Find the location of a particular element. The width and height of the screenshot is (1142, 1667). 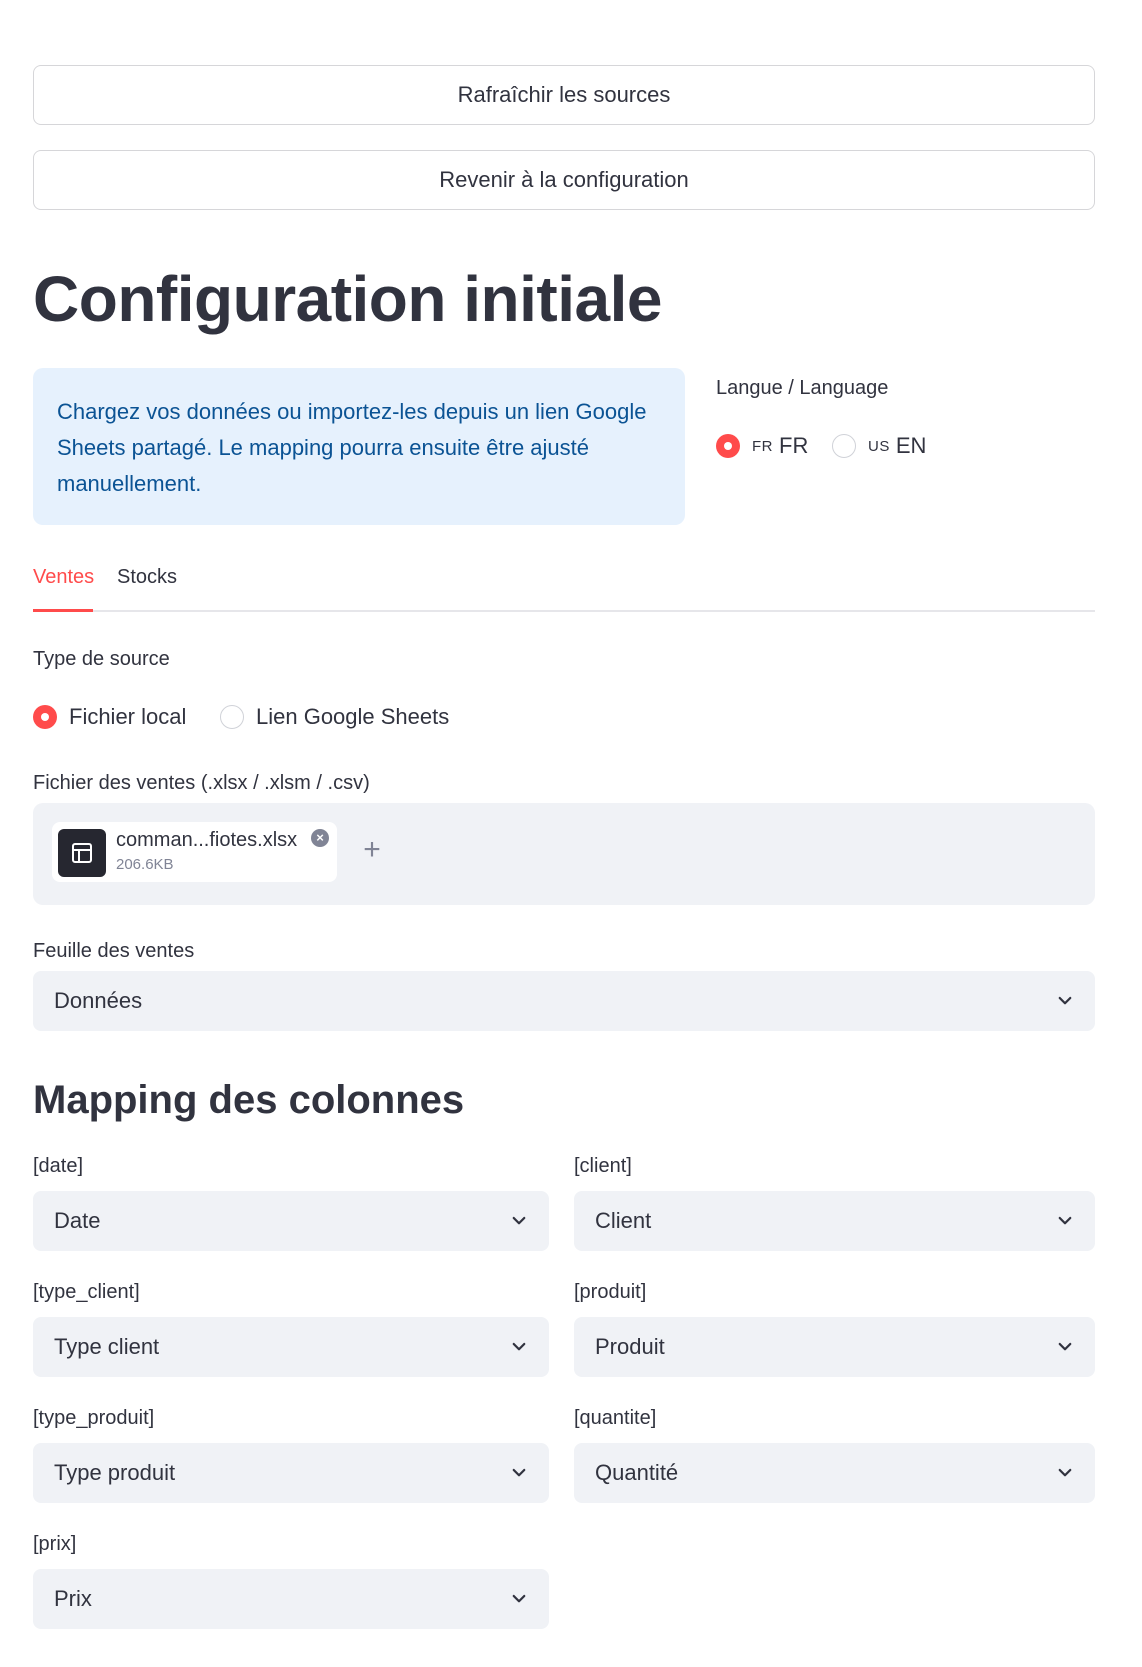

mapping-field-label: [produit] is located at coordinates (610, 1292).